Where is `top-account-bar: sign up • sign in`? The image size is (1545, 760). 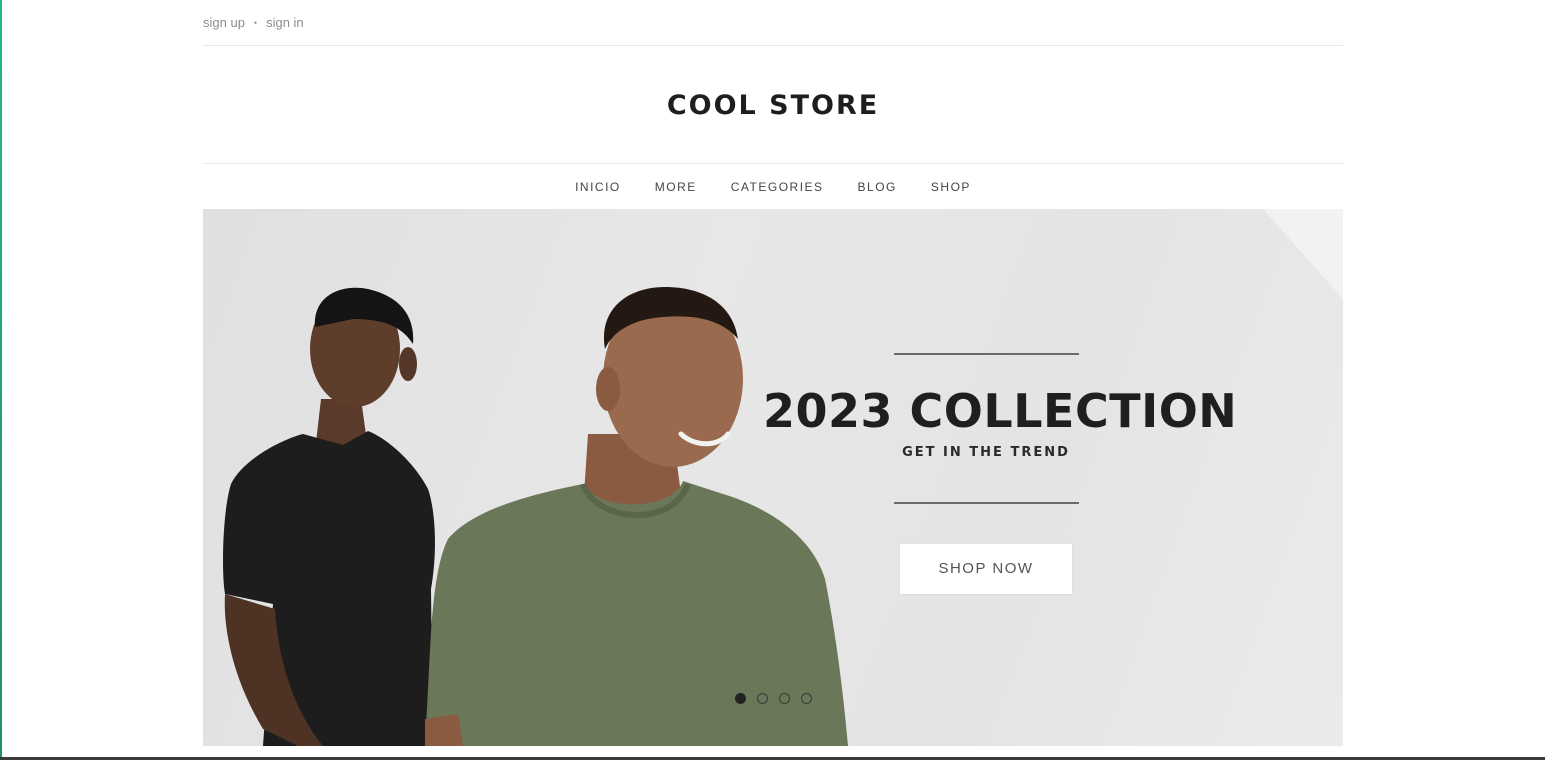
top-account-bar: sign up • sign in is located at coordinates (773, 23).